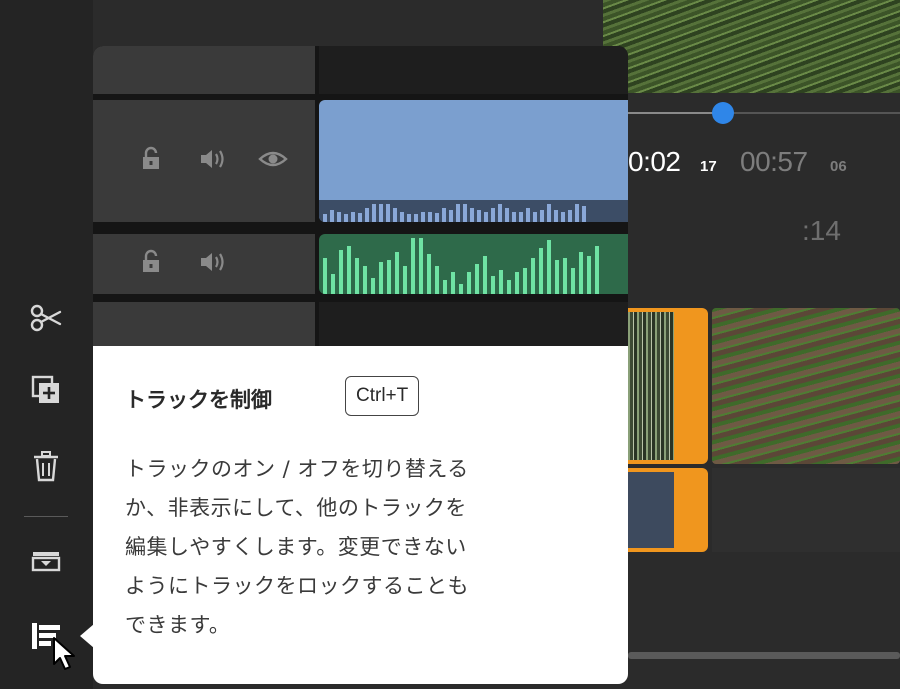 The height and width of the screenshot is (689, 900). I want to click on scissors-icon, so click(46, 320).